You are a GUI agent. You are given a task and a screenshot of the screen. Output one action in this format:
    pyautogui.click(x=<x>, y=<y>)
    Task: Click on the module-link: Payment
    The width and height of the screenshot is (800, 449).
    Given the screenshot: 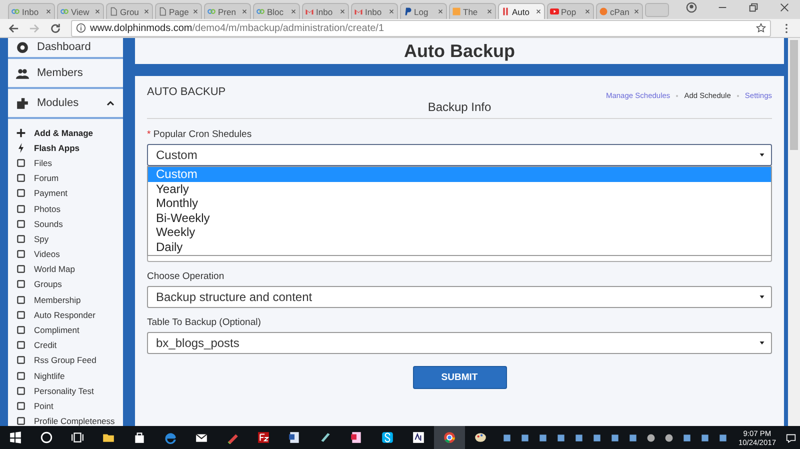 What is the action you would take?
    pyautogui.click(x=69, y=193)
    